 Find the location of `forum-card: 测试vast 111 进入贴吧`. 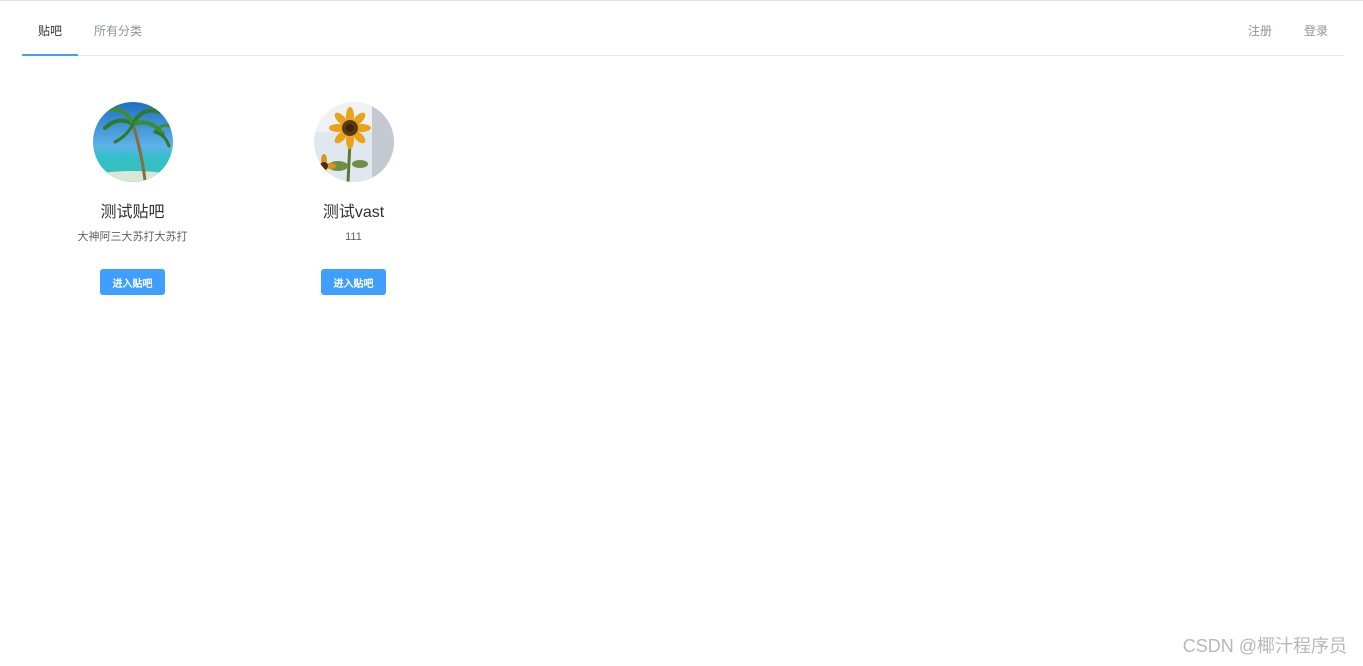

forum-card: 测试vast 111 进入贴吧 is located at coordinates (353, 198).